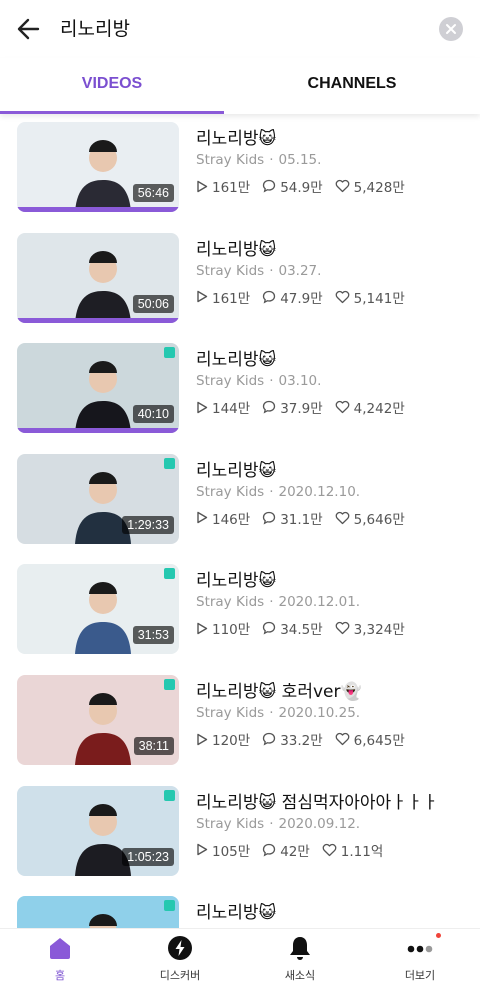 The height and width of the screenshot is (986, 480). I want to click on bolt-icon, so click(180, 948).